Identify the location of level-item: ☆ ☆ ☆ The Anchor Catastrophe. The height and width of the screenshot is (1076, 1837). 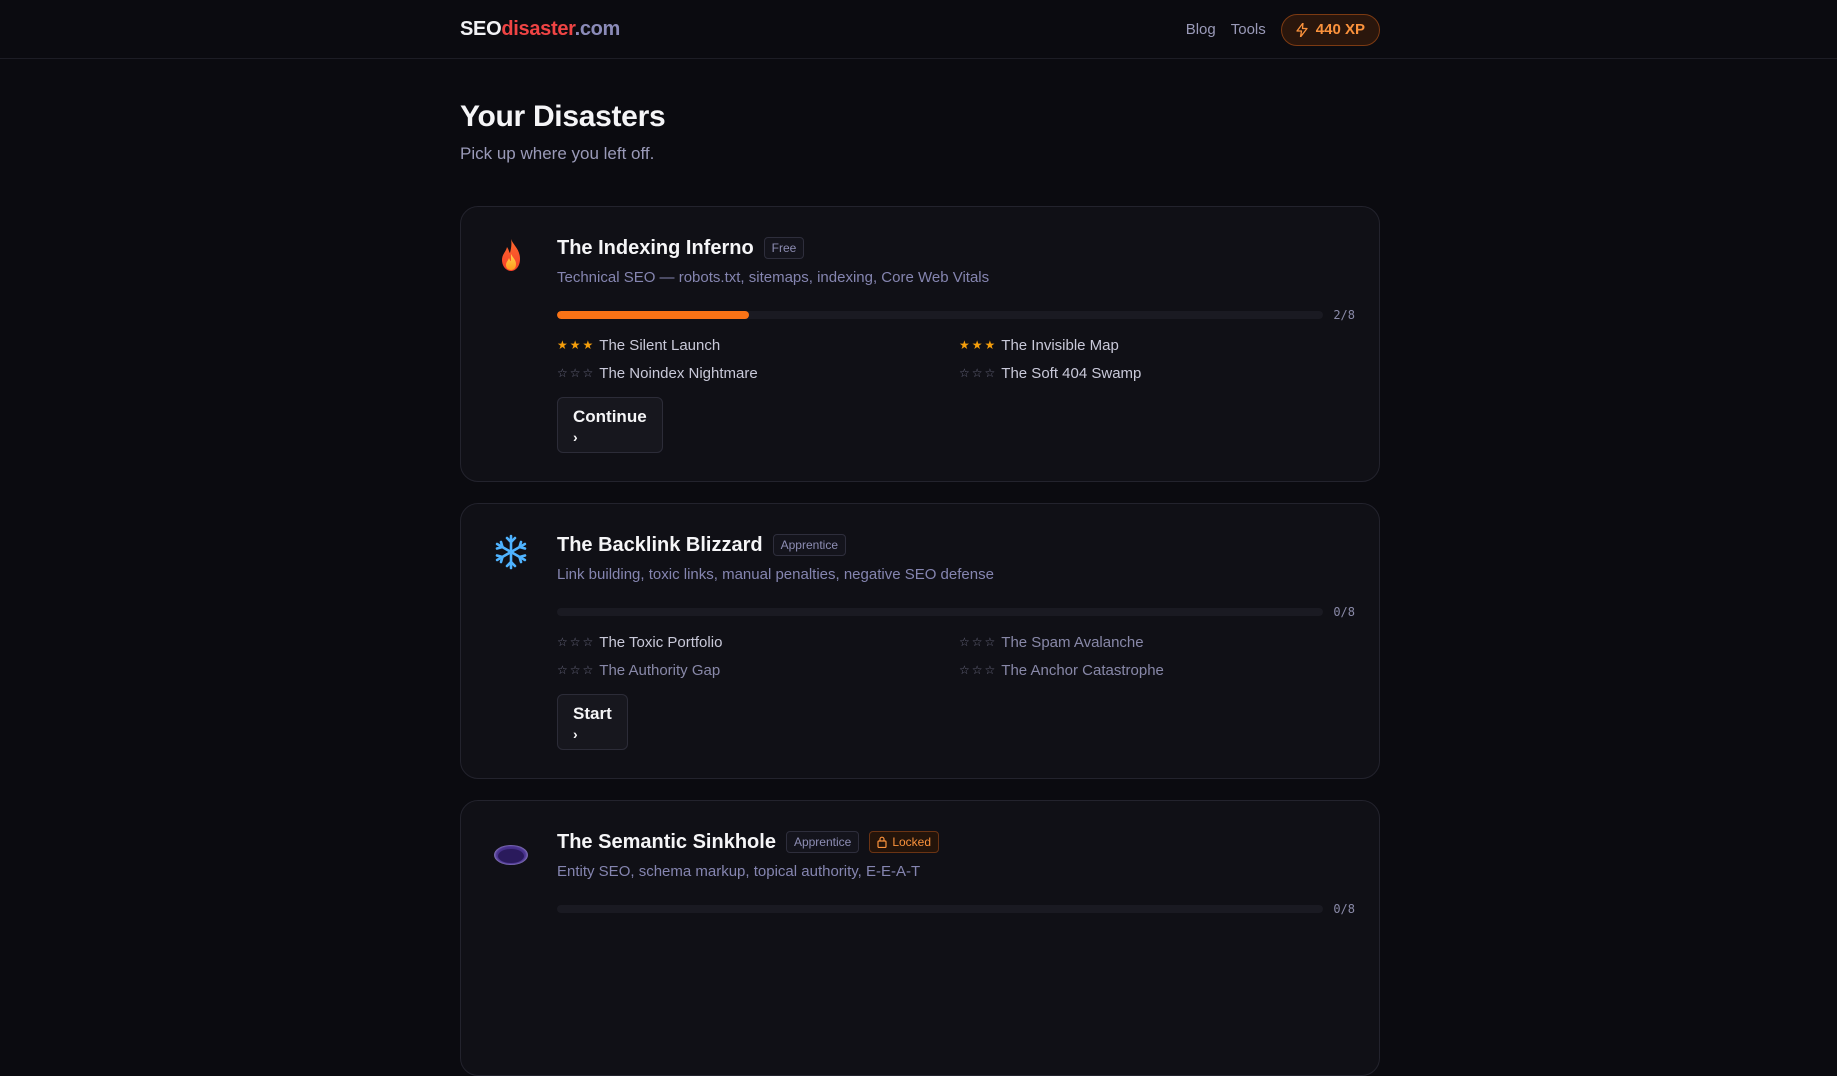
(1157, 670).